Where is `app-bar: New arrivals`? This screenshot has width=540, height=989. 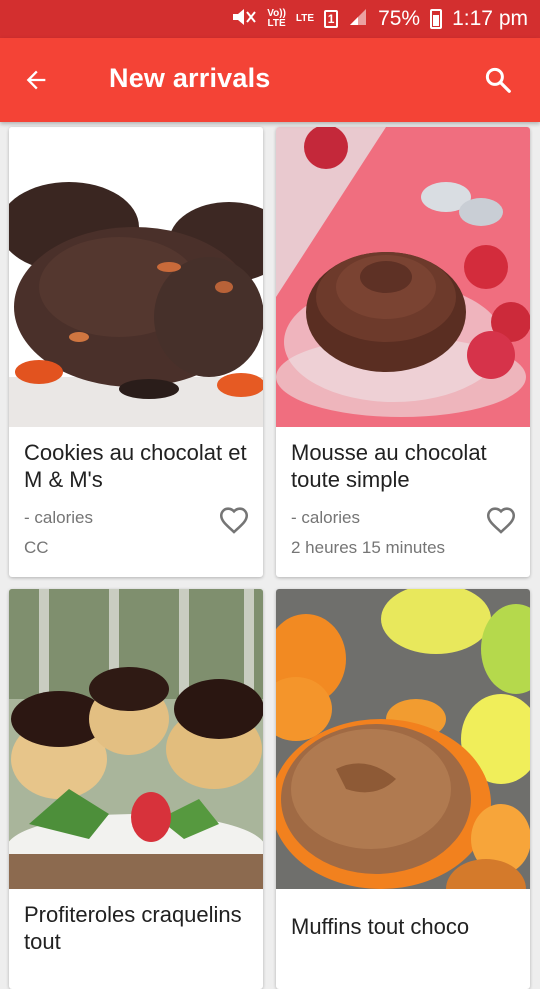
app-bar: New arrivals is located at coordinates (270, 80).